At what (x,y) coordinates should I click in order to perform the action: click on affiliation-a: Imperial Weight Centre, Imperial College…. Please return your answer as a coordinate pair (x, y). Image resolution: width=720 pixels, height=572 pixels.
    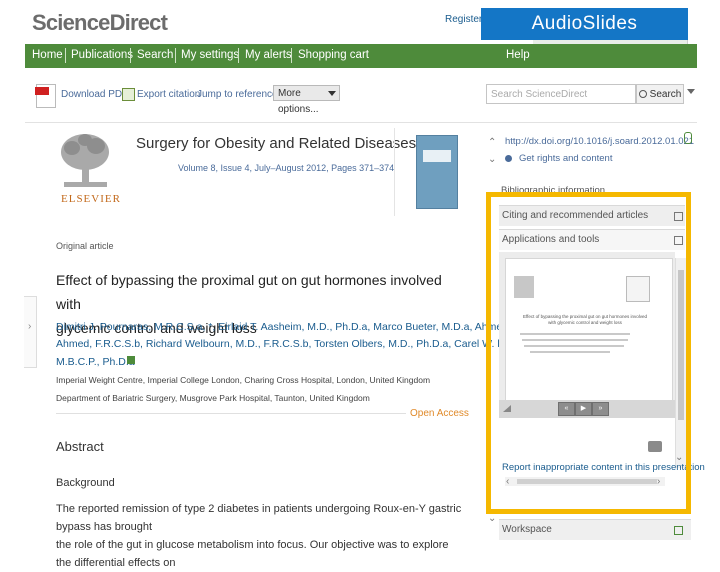
    Looking at the image, I should click on (243, 380).